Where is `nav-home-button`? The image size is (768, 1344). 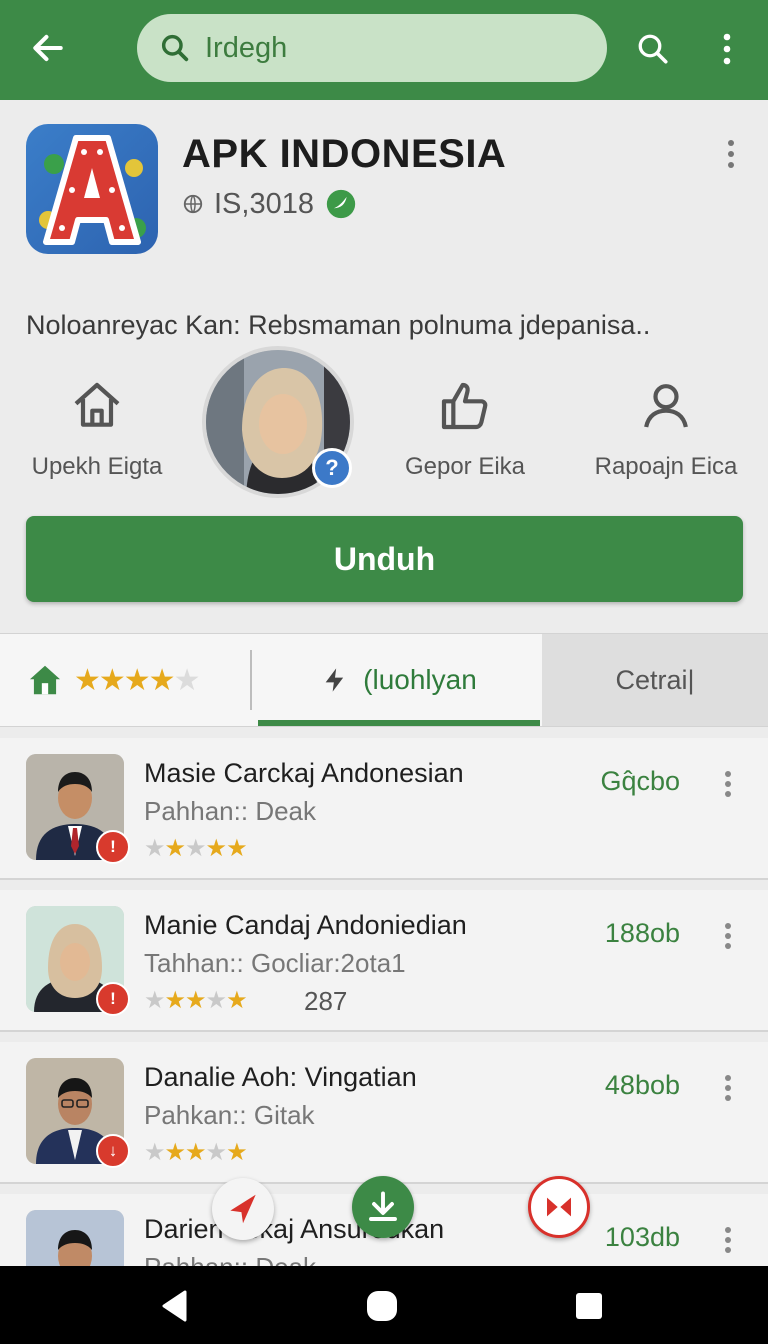 nav-home-button is located at coordinates (382, 1306).